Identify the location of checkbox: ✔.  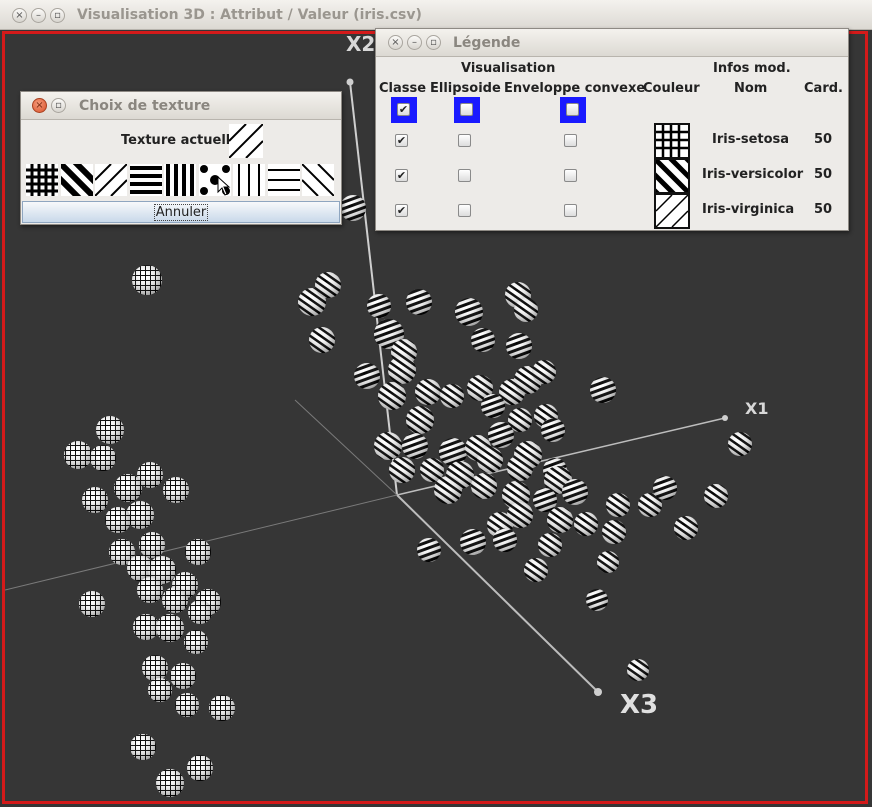
(403, 109).